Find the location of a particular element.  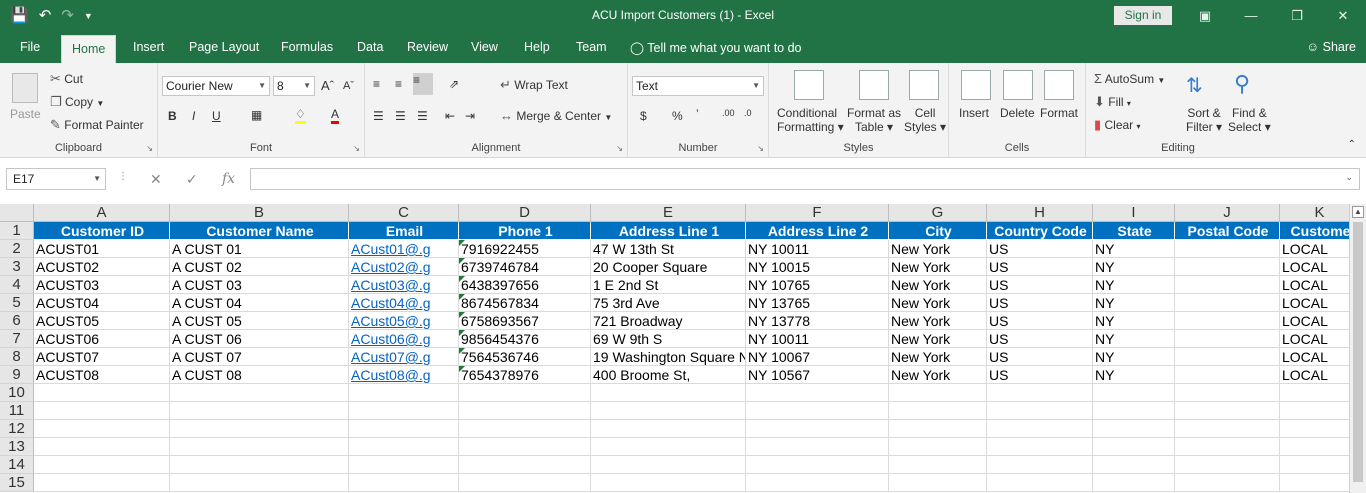

wrap-text-button: ↵ Wrap Text is located at coordinates (534, 85).